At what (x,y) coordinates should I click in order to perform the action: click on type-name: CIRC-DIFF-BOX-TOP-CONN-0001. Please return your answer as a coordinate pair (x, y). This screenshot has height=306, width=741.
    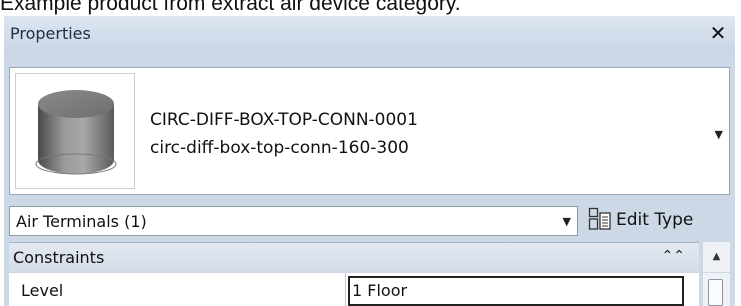
    Looking at the image, I should click on (284, 120).